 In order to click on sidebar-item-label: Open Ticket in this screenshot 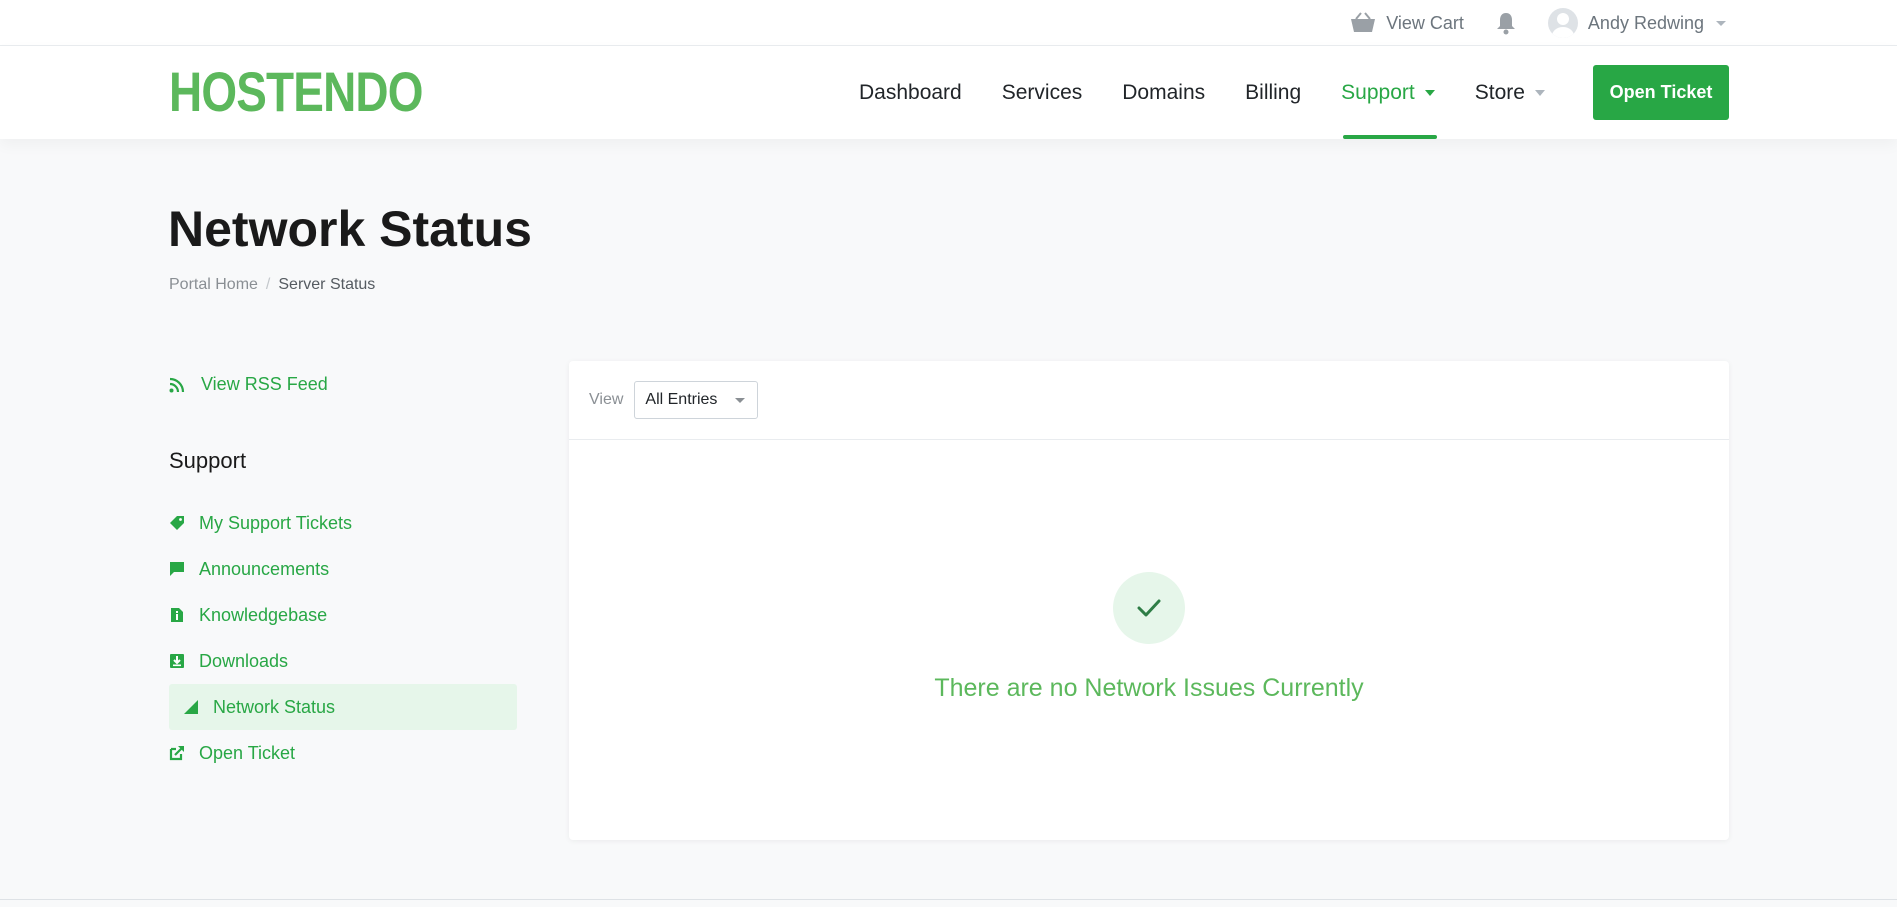, I will do `click(247, 752)`.